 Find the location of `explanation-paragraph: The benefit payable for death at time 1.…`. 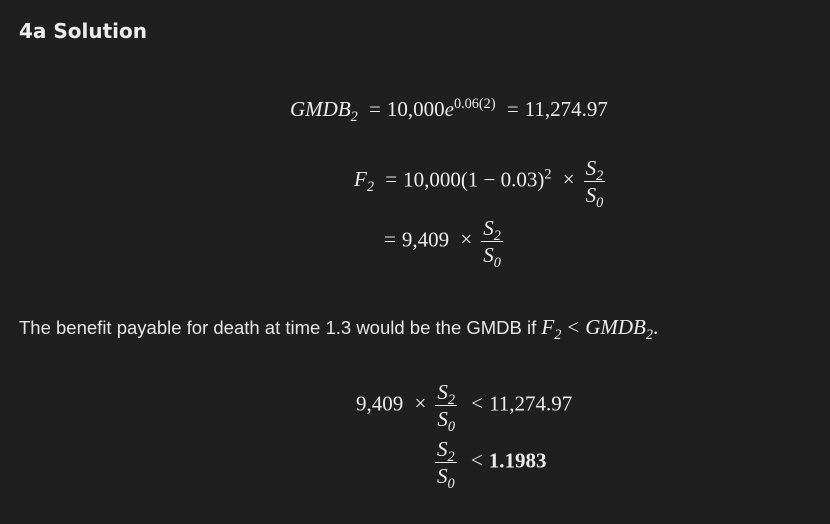

explanation-paragraph: The benefit payable for death at time 1.… is located at coordinates (339, 329).